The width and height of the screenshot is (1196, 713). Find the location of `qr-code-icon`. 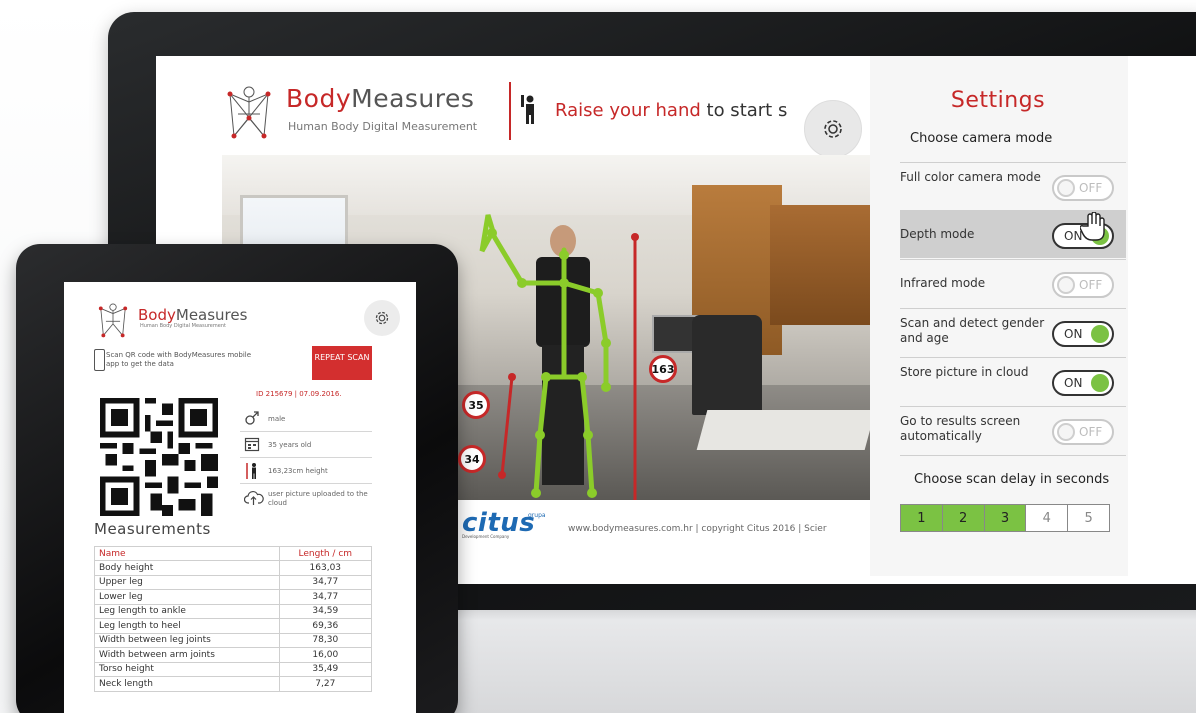

qr-code-icon is located at coordinates (159, 457).